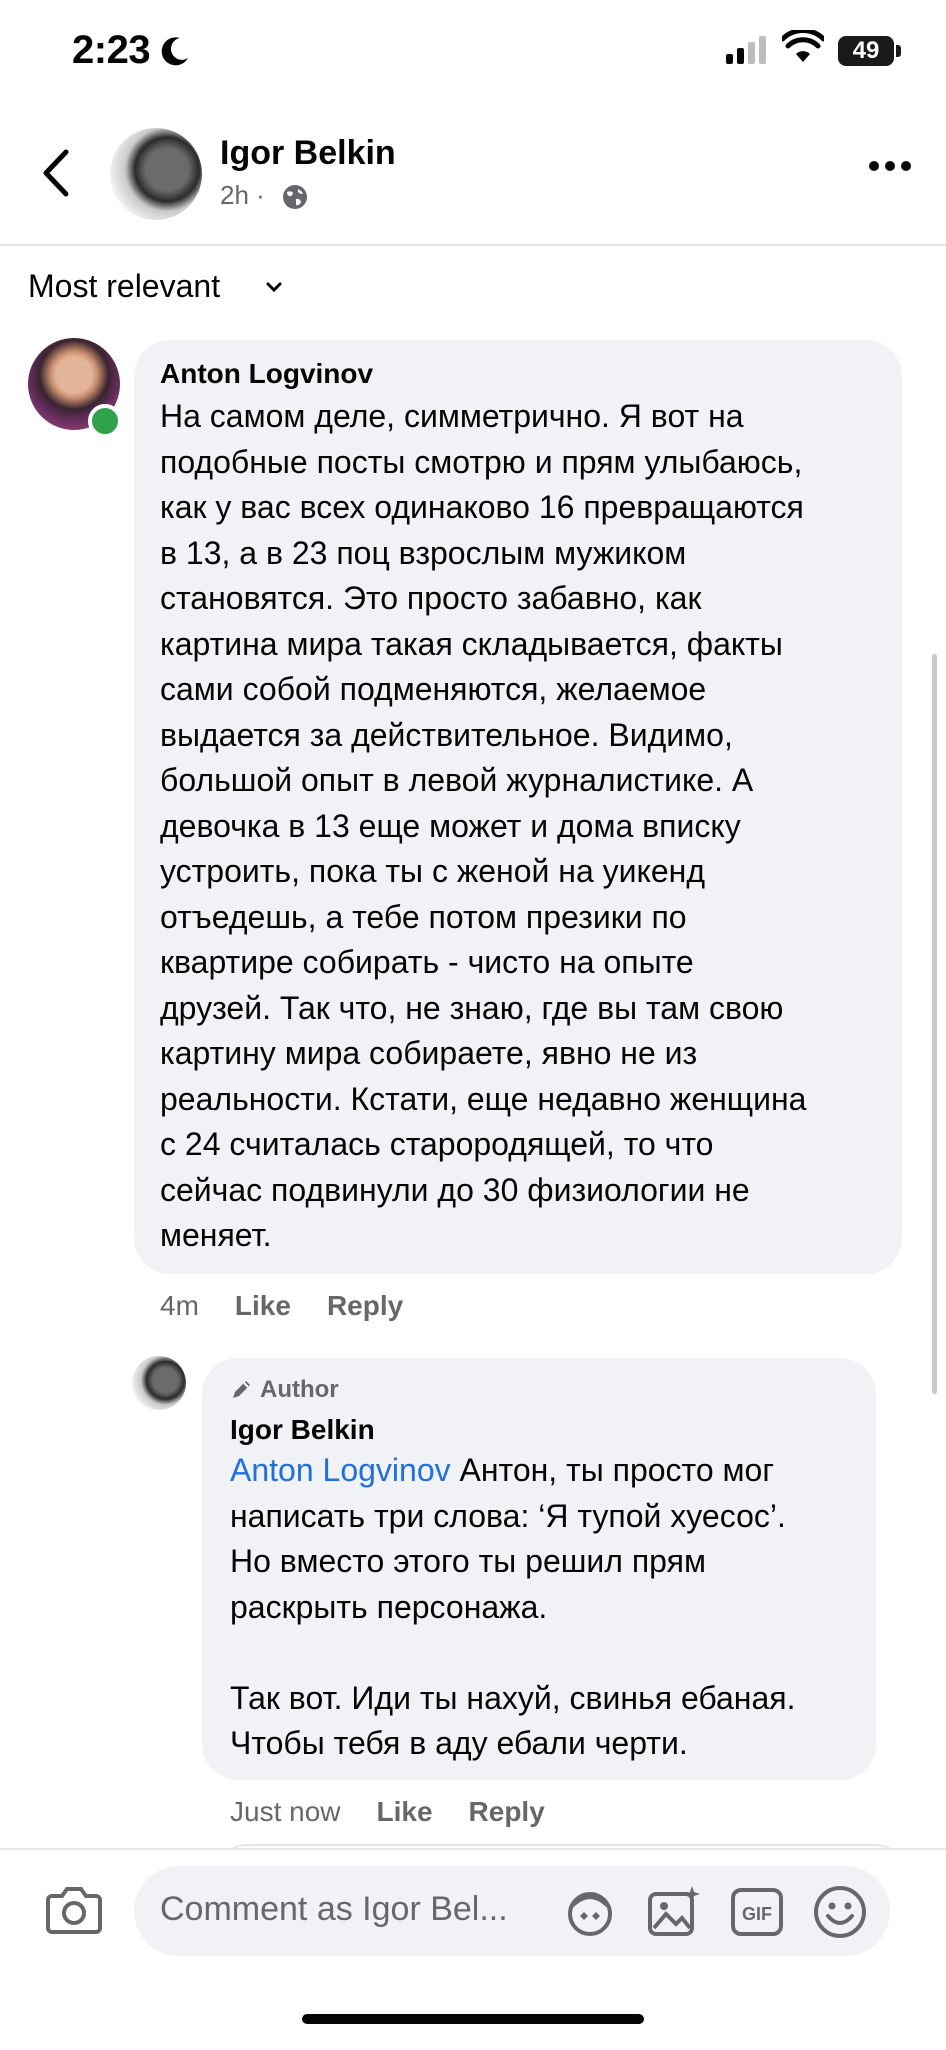 The height and width of the screenshot is (2050, 946). Describe the element at coordinates (934, 1024) in the screenshot. I see `scrollbar` at that location.